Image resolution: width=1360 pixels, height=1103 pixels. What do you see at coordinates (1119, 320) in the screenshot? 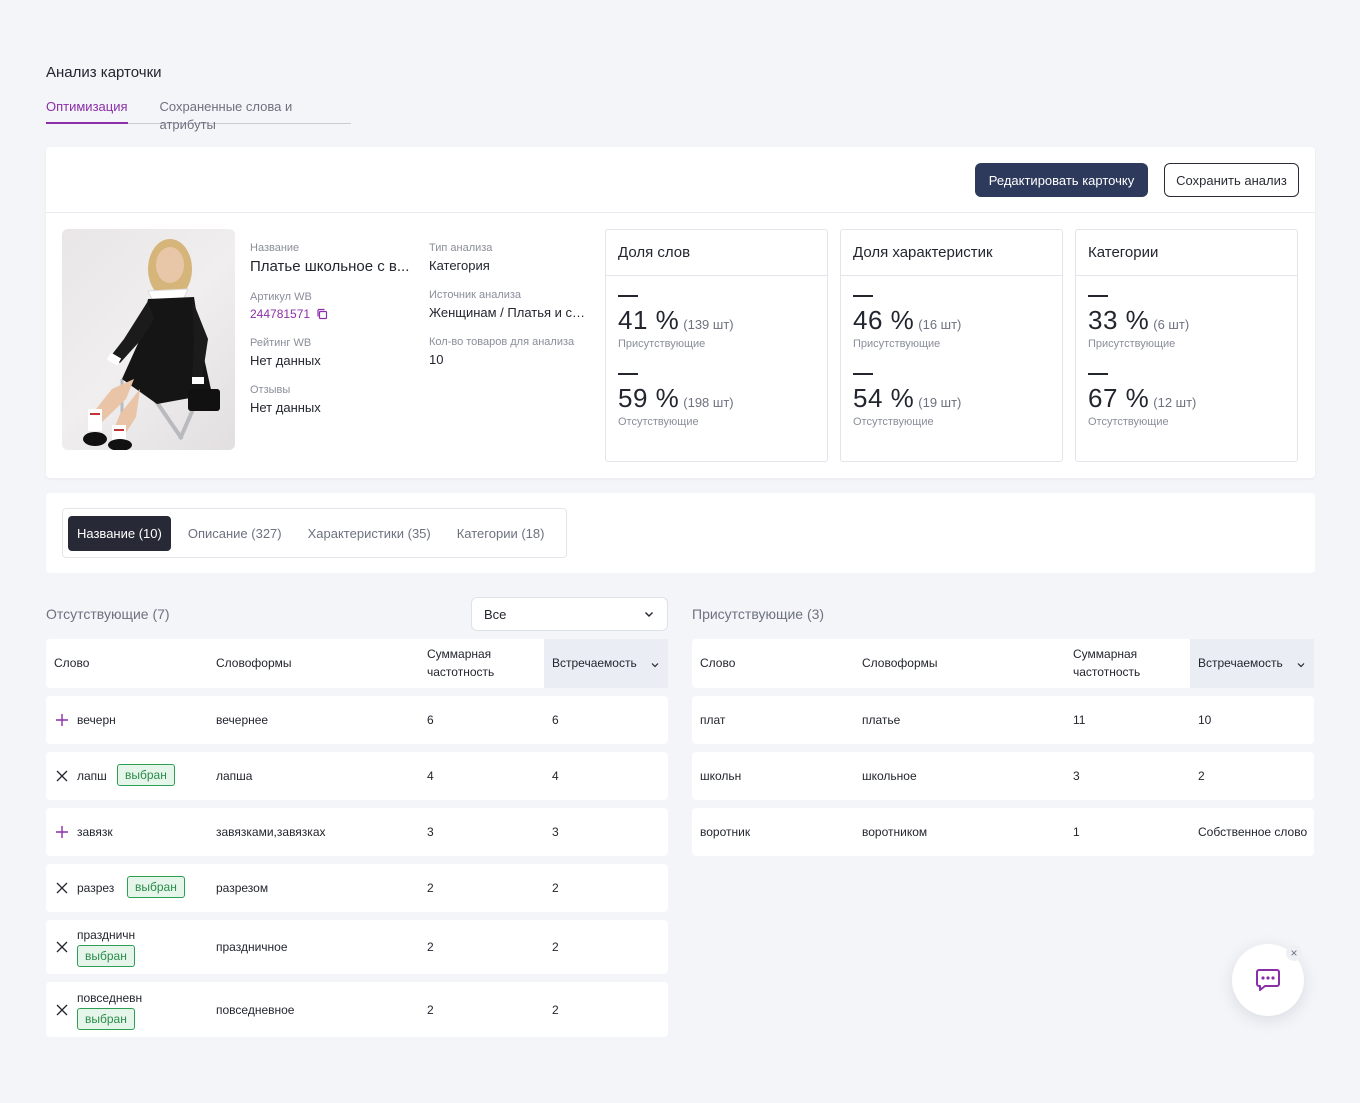
I see `stat-present-pct: 33 %` at bounding box center [1119, 320].